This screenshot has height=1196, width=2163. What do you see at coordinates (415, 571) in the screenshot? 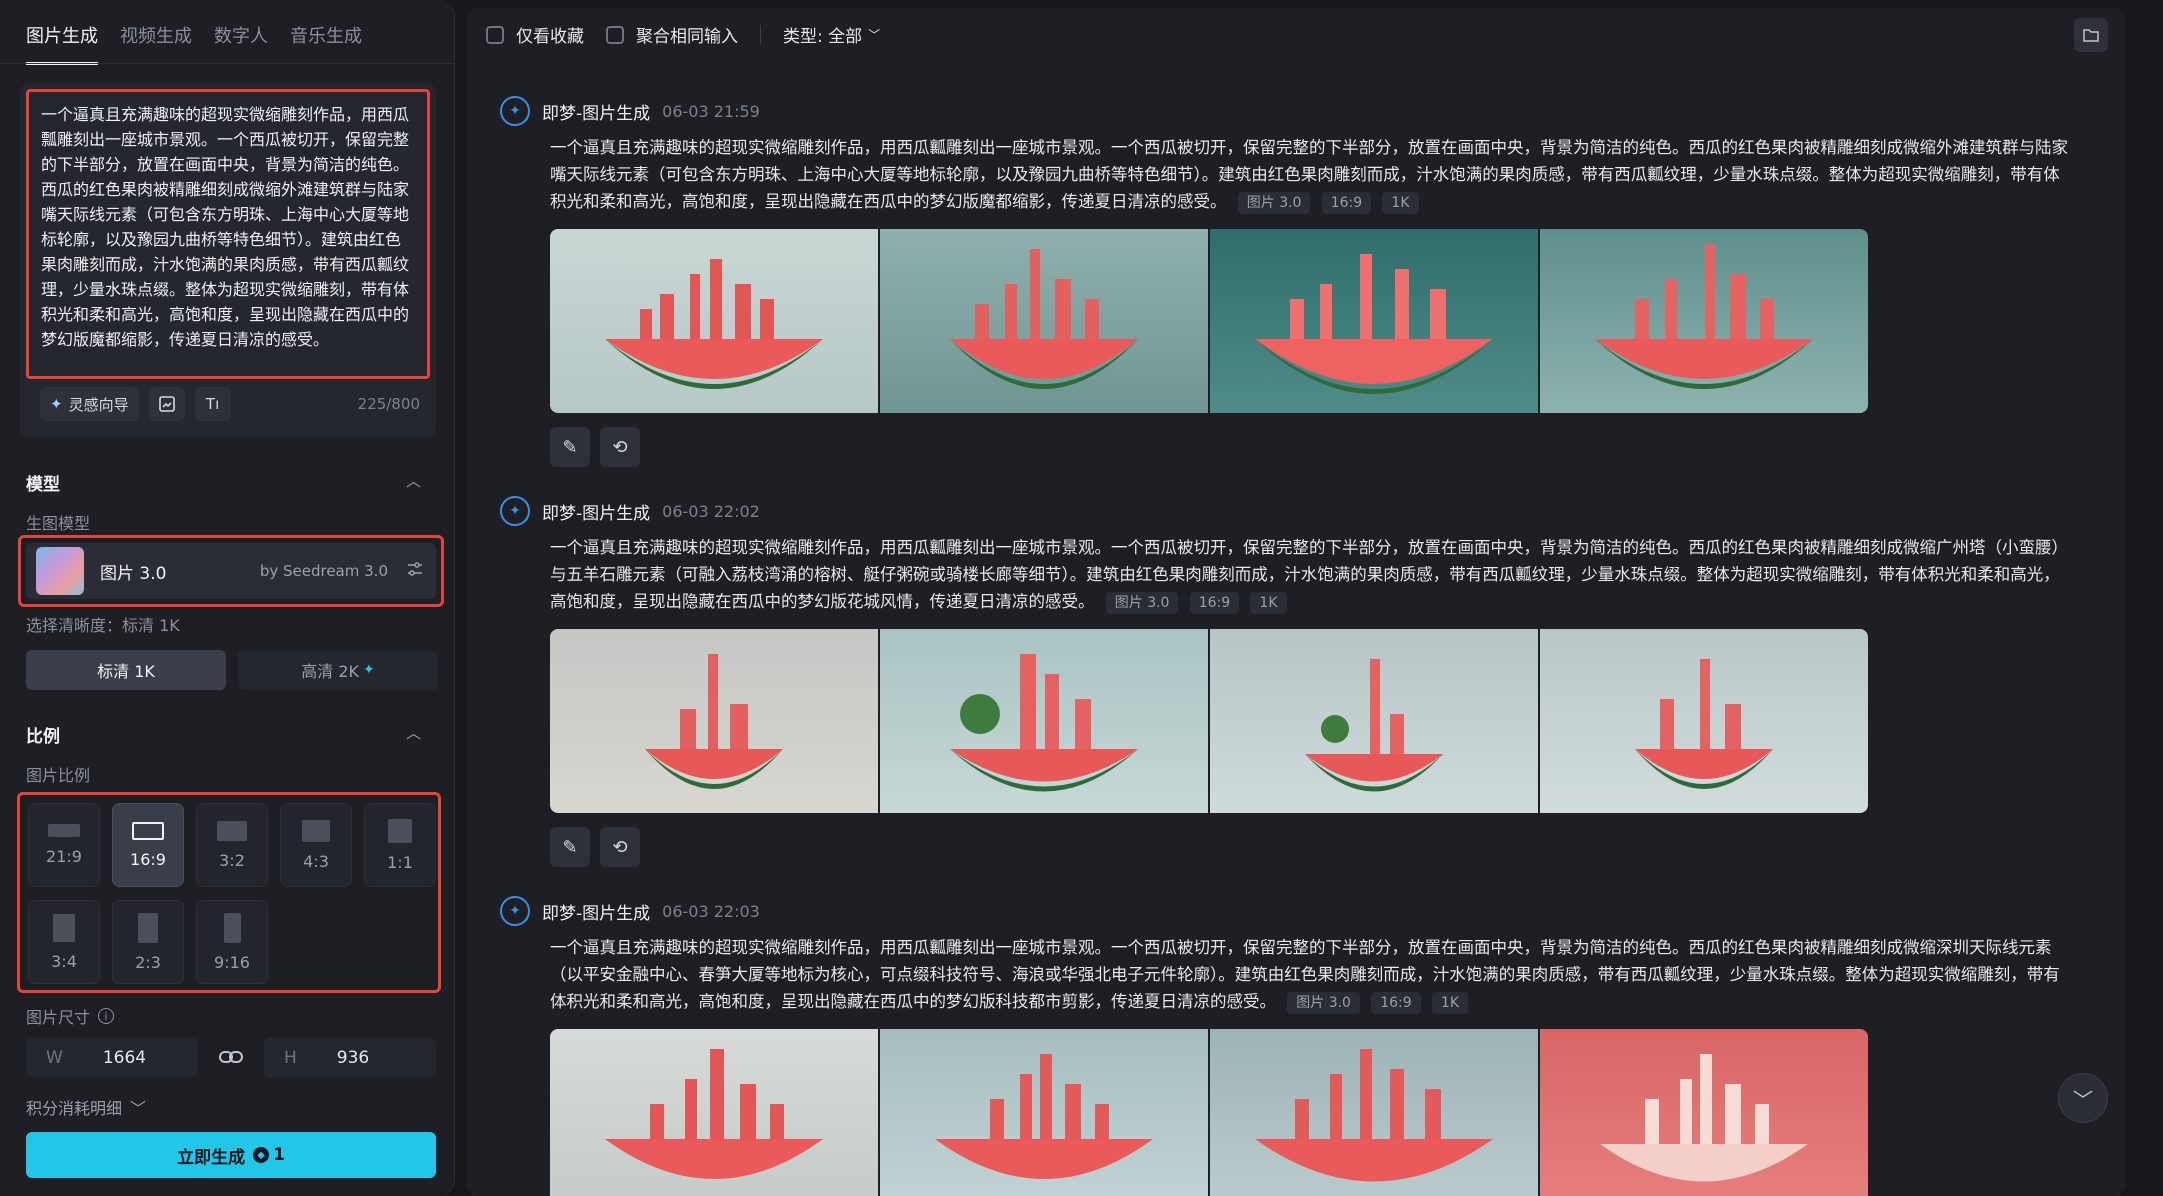
I see `settings-sliders-icon` at bounding box center [415, 571].